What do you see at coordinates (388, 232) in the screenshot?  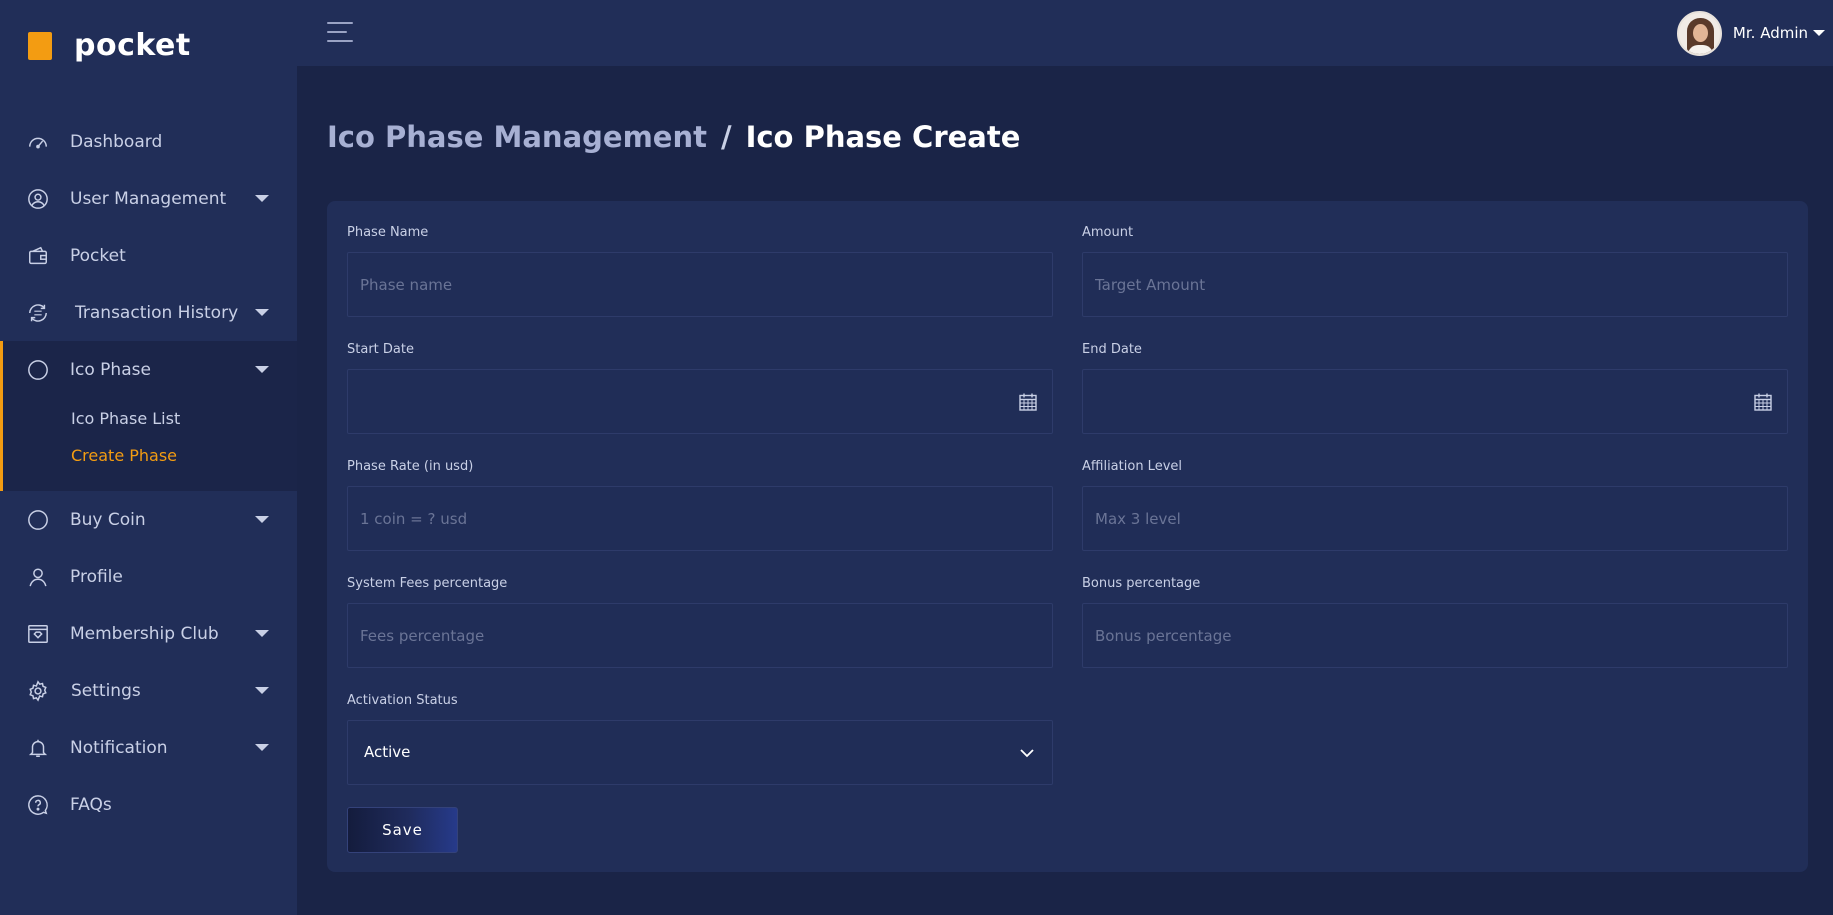 I see `phase-name-label: Phase Name` at bounding box center [388, 232].